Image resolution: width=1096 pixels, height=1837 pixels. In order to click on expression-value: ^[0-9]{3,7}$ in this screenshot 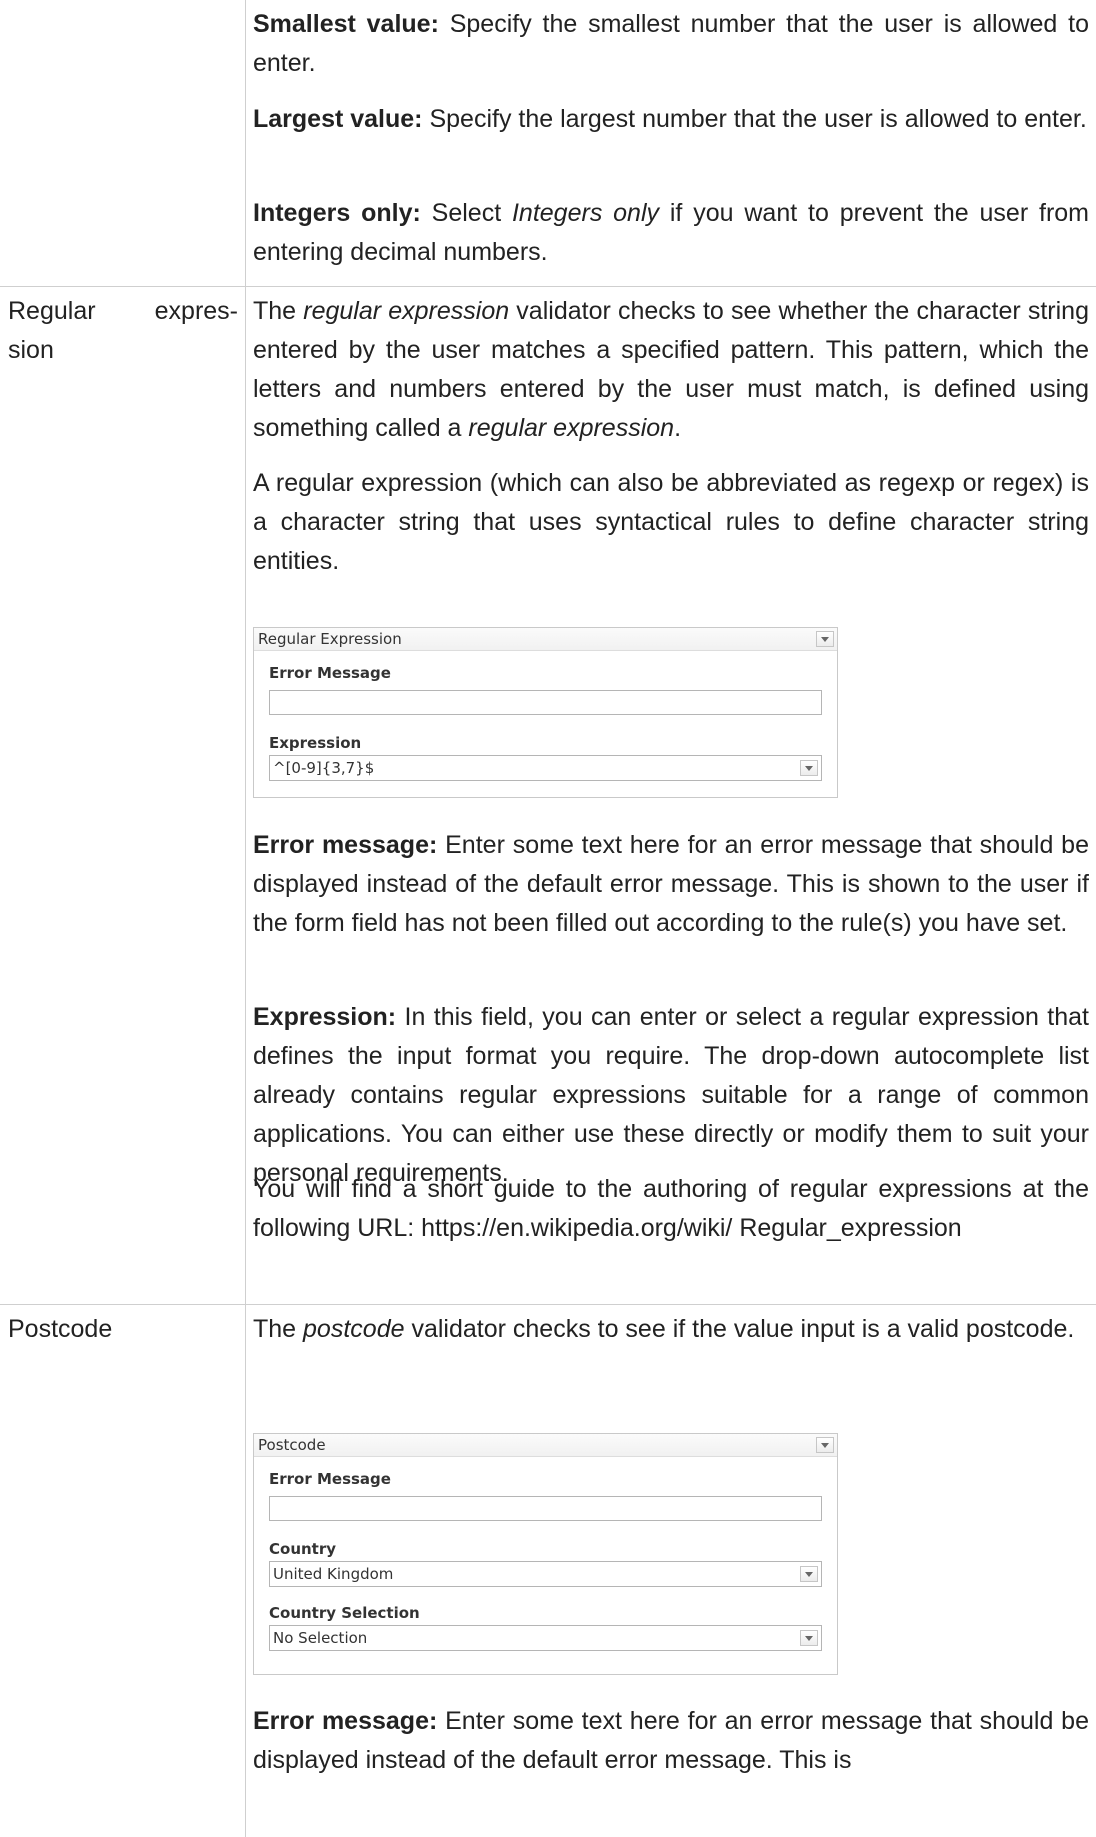, I will do `click(324, 768)`.